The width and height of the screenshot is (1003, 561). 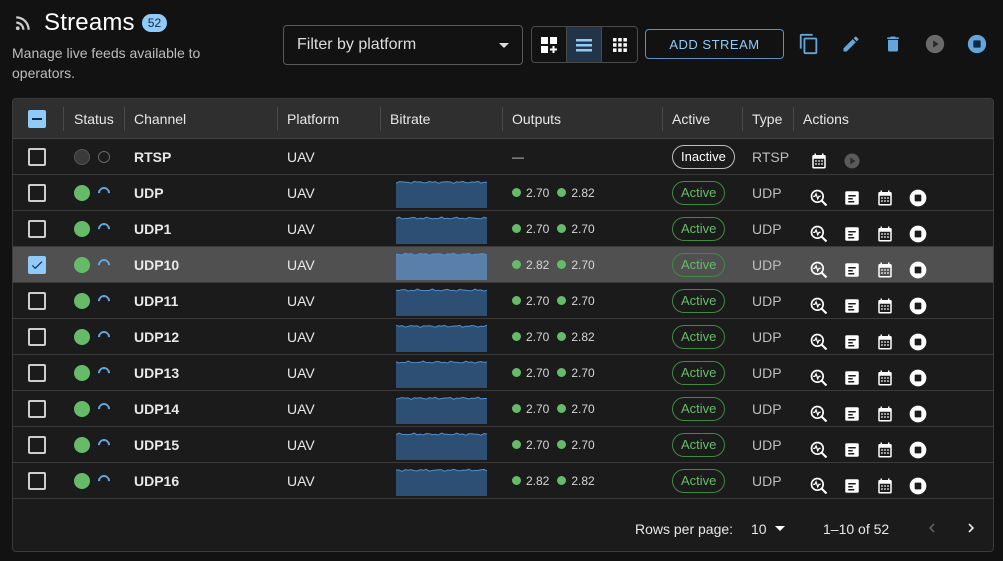 I want to click on list-view-button, so click(x=584, y=44).